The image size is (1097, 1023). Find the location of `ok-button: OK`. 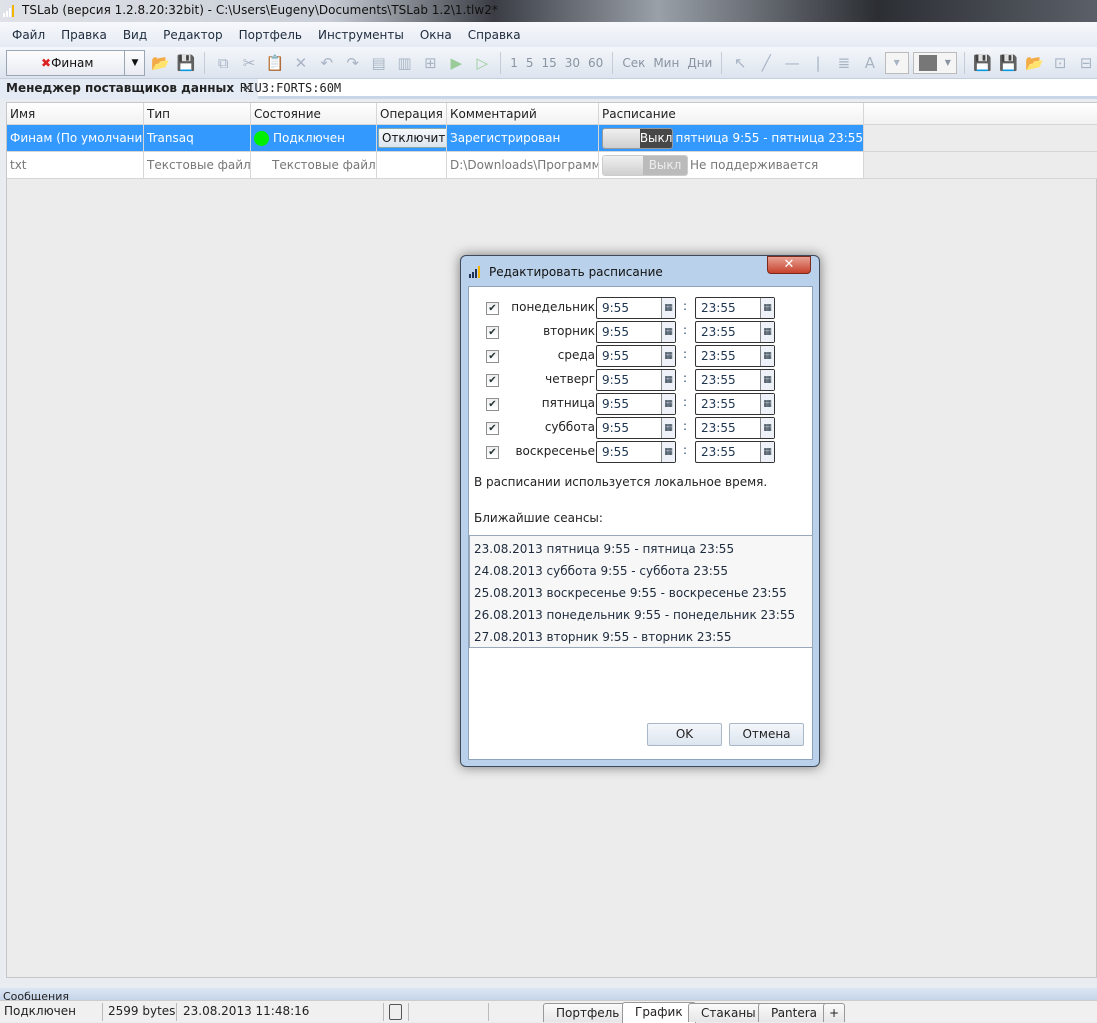

ok-button: OK is located at coordinates (684, 734).